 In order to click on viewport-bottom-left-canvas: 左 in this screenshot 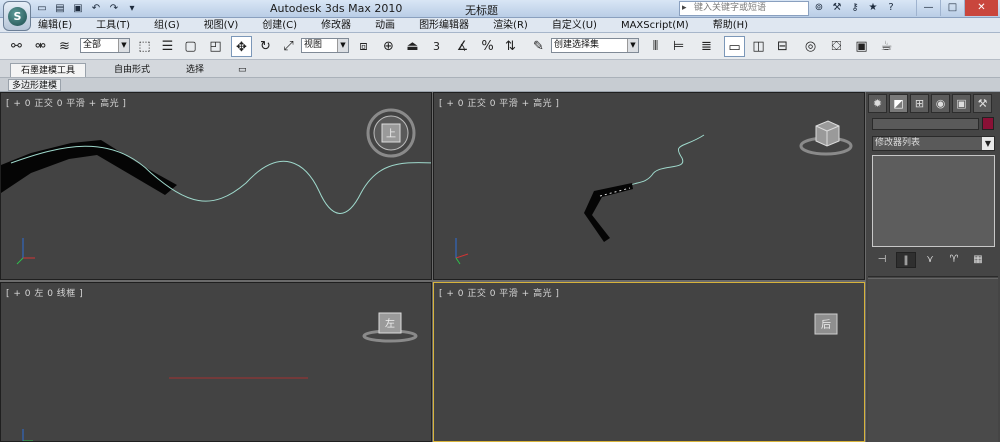, I will do `click(220, 376)`.